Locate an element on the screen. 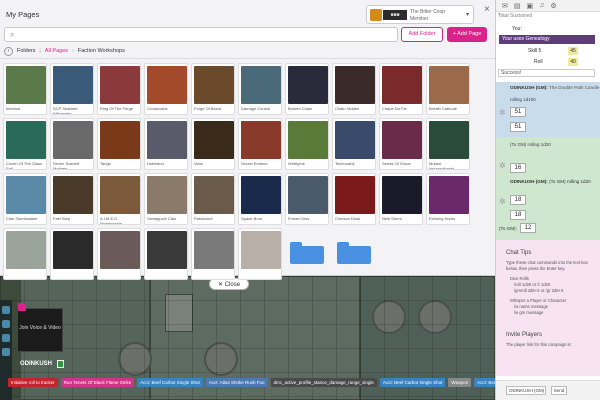 This screenshot has width=600, height=400. page-card: Cirque Du Fie is located at coordinates (401, 89).